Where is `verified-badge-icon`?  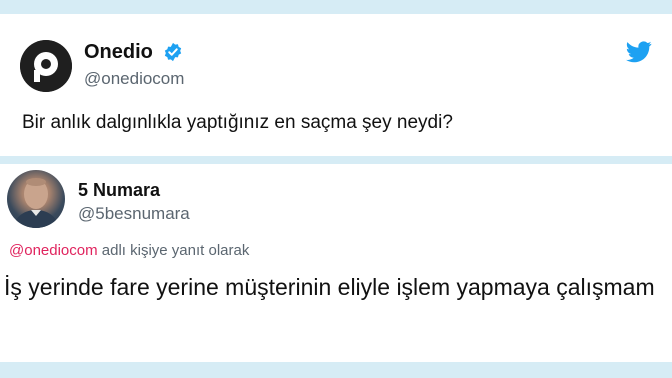 verified-badge-icon is located at coordinates (173, 54).